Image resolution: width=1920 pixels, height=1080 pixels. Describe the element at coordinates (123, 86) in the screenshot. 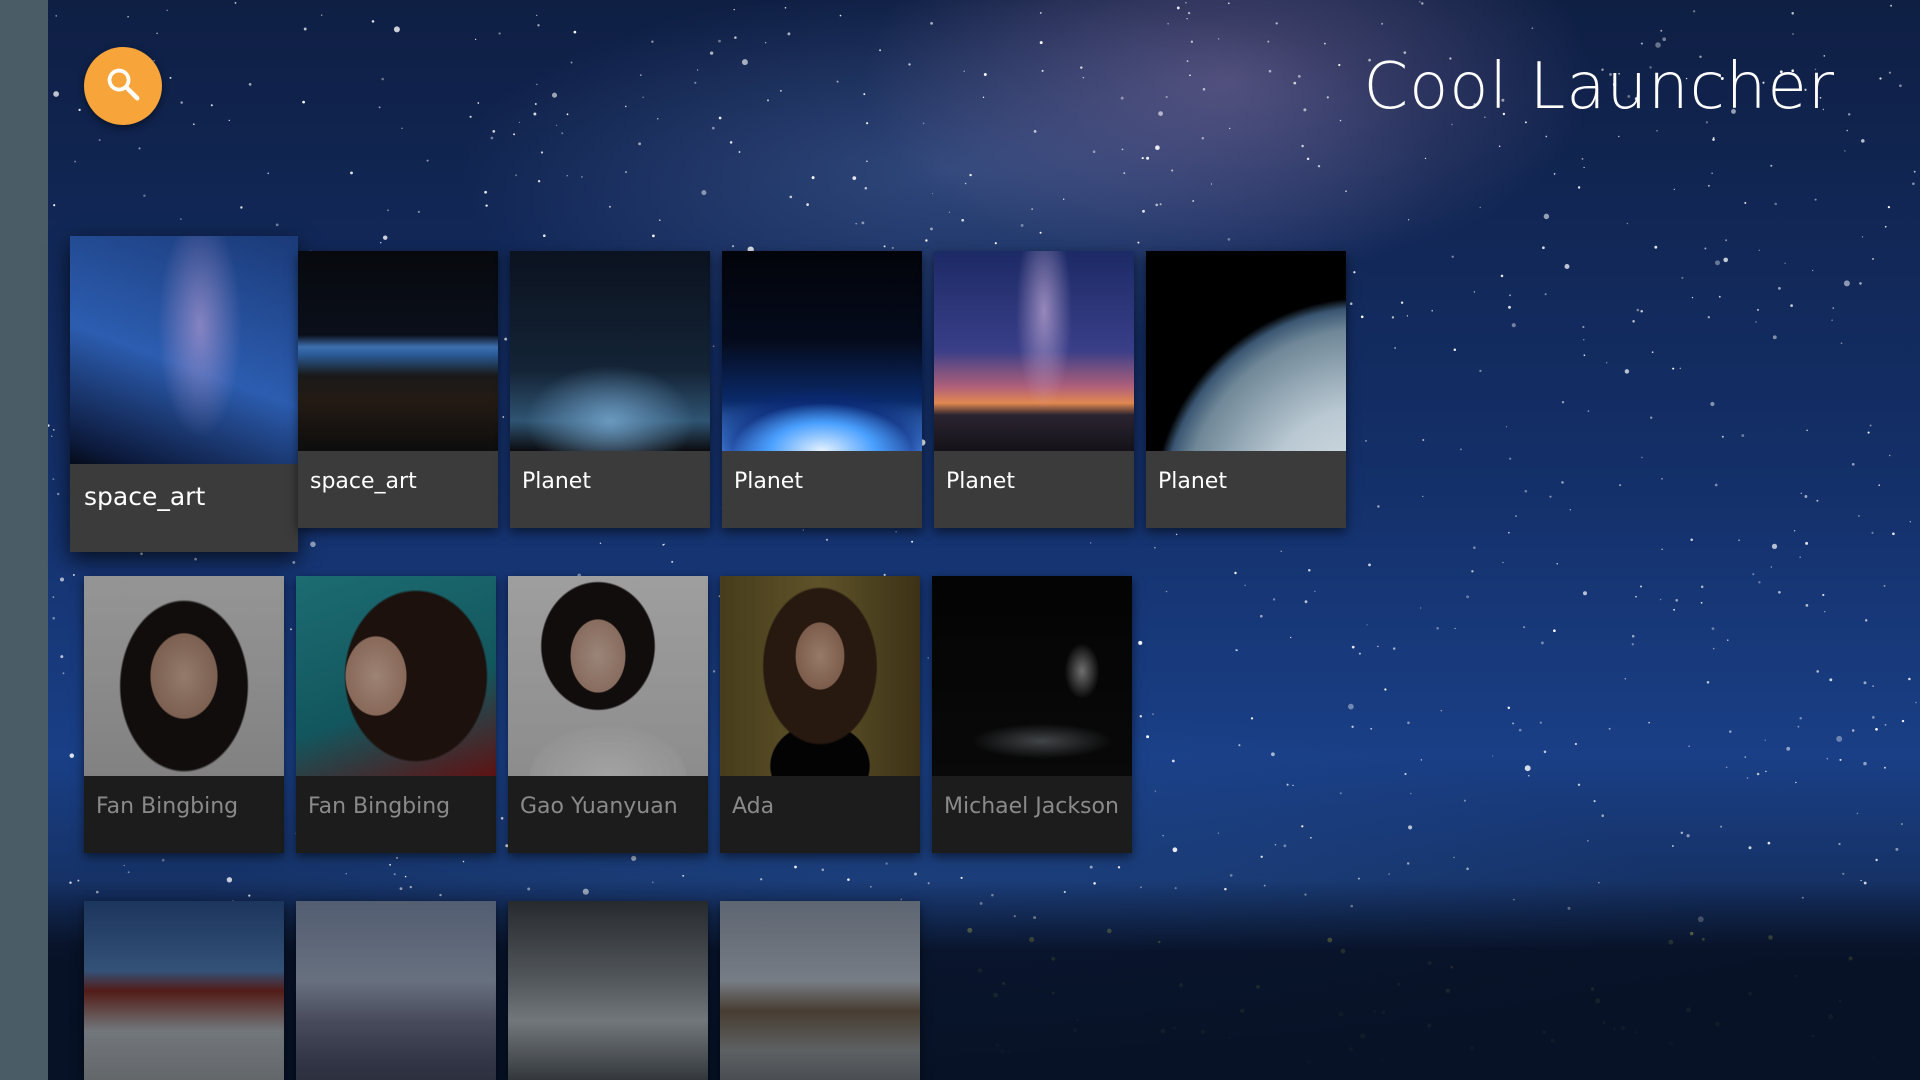

I see `search-button` at that location.